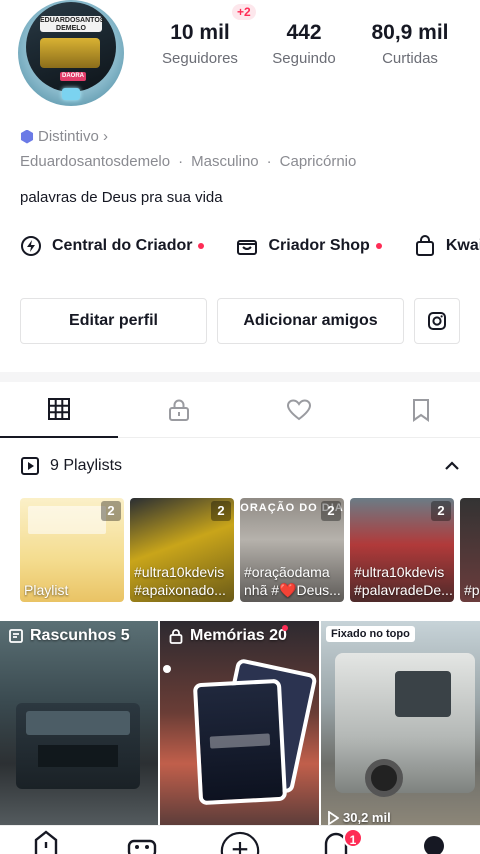 Image resolution: width=480 pixels, height=854 pixels. What do you see at coordinates (240, 742) in the screenshot?
I see `memory-card-front` at bounding box center [240, 742].